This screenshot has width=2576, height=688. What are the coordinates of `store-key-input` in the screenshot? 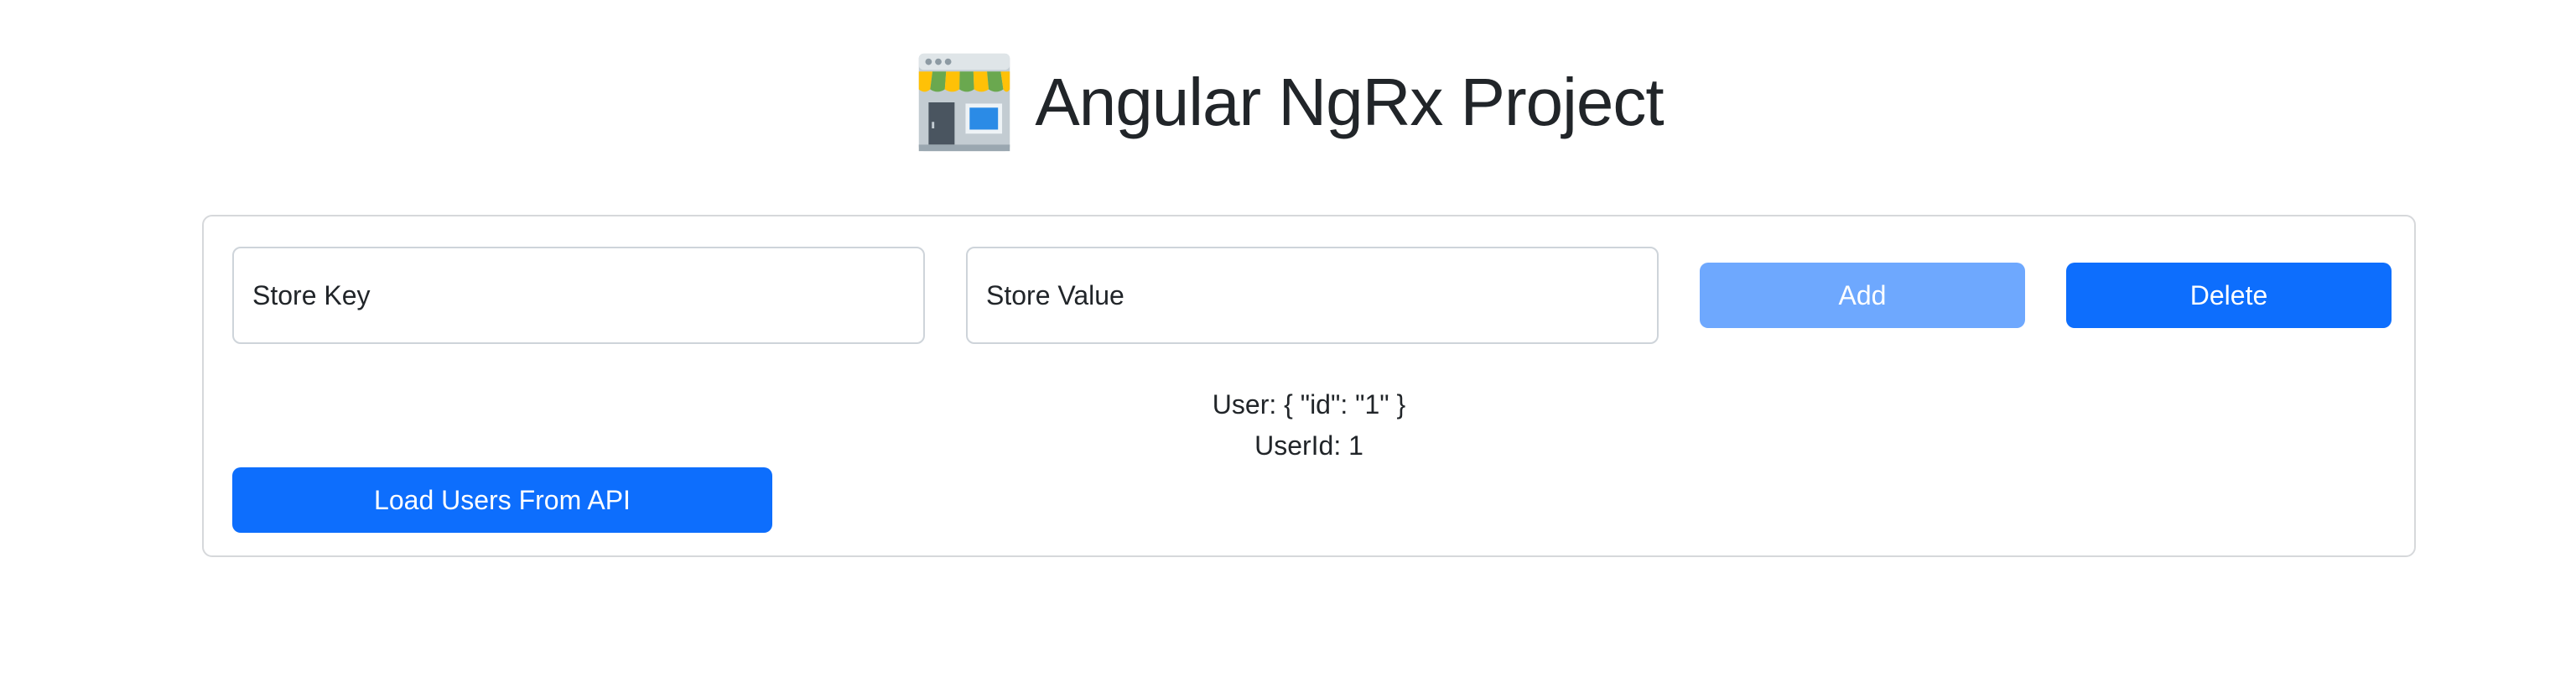 It's located at (578, 295).